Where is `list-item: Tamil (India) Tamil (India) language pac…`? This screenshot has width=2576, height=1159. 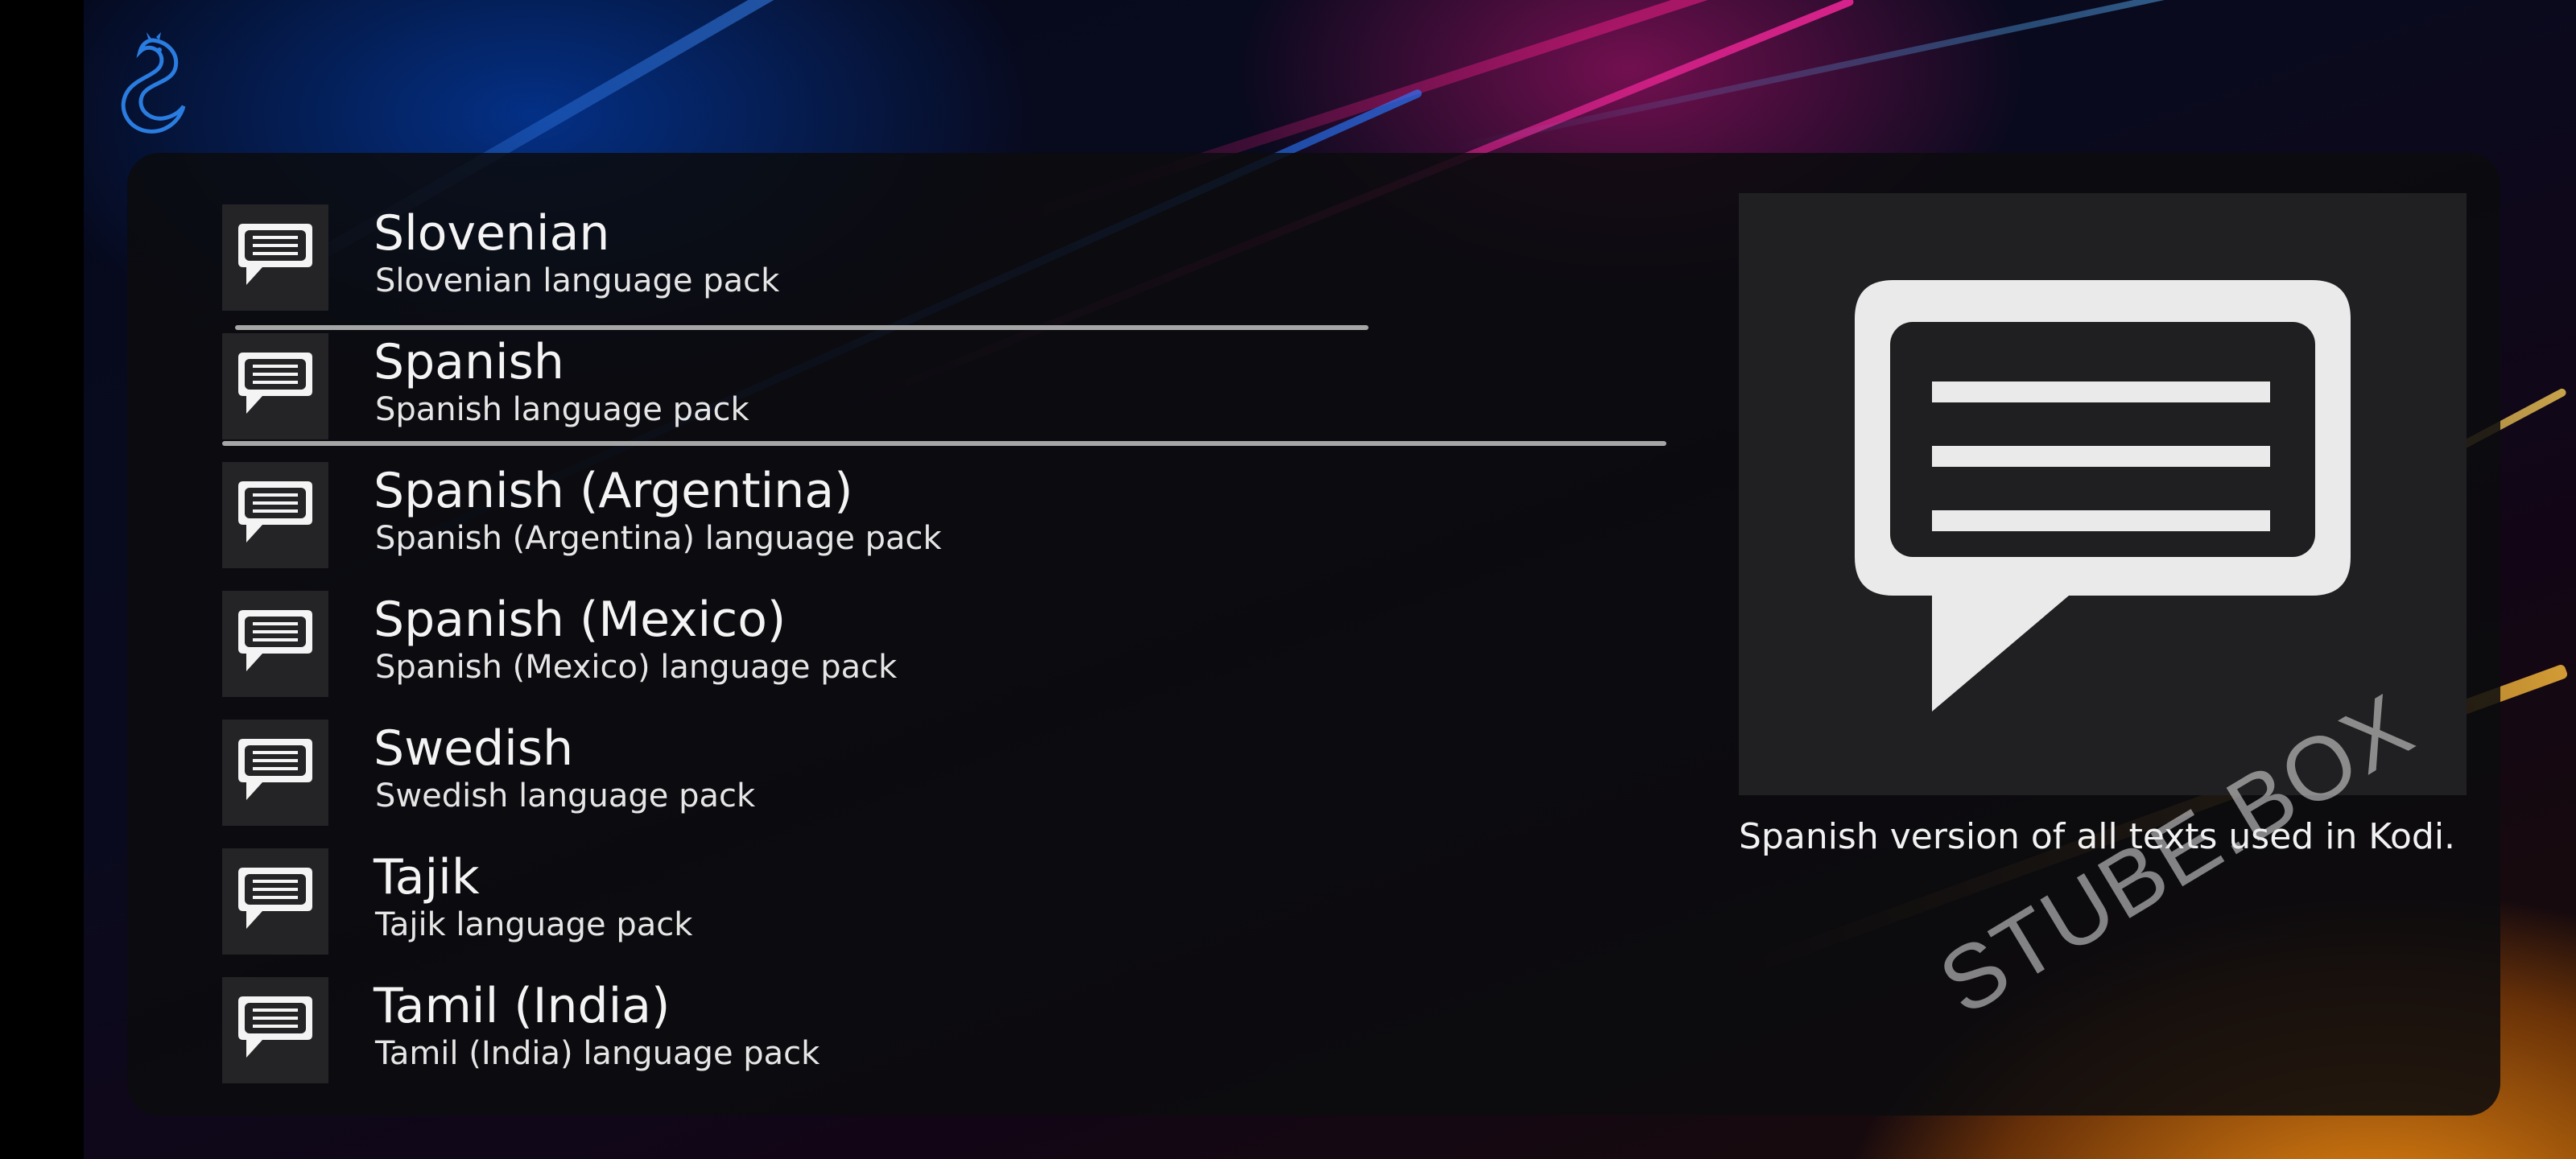 list-item: Tamil (India) Tamil (India) language pac… is located at coordinates (946, 1036).